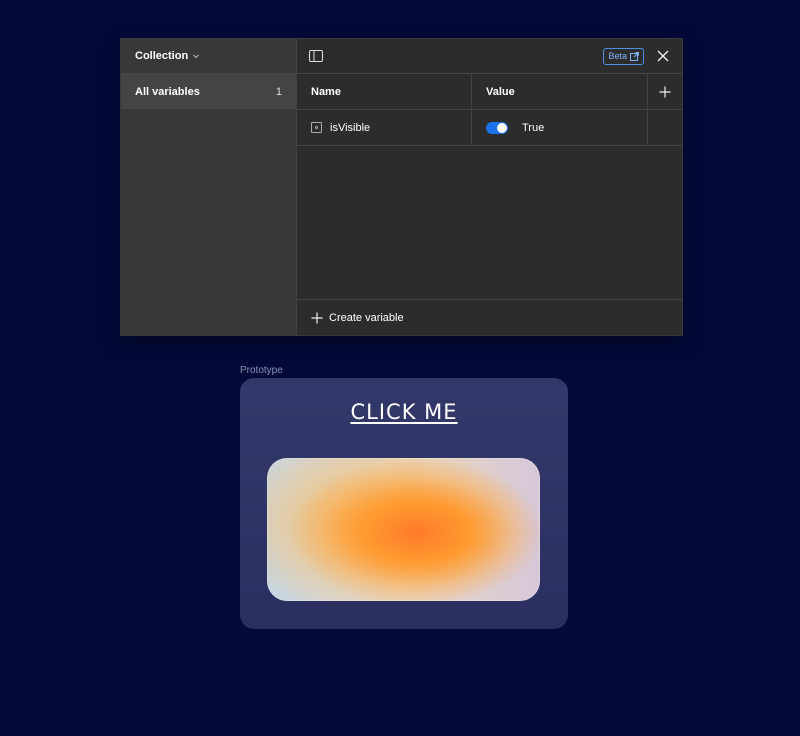  Describe the element at coordinates (617, 56) in the screenshot. I see `beta-badge-label: Beta` at that location.